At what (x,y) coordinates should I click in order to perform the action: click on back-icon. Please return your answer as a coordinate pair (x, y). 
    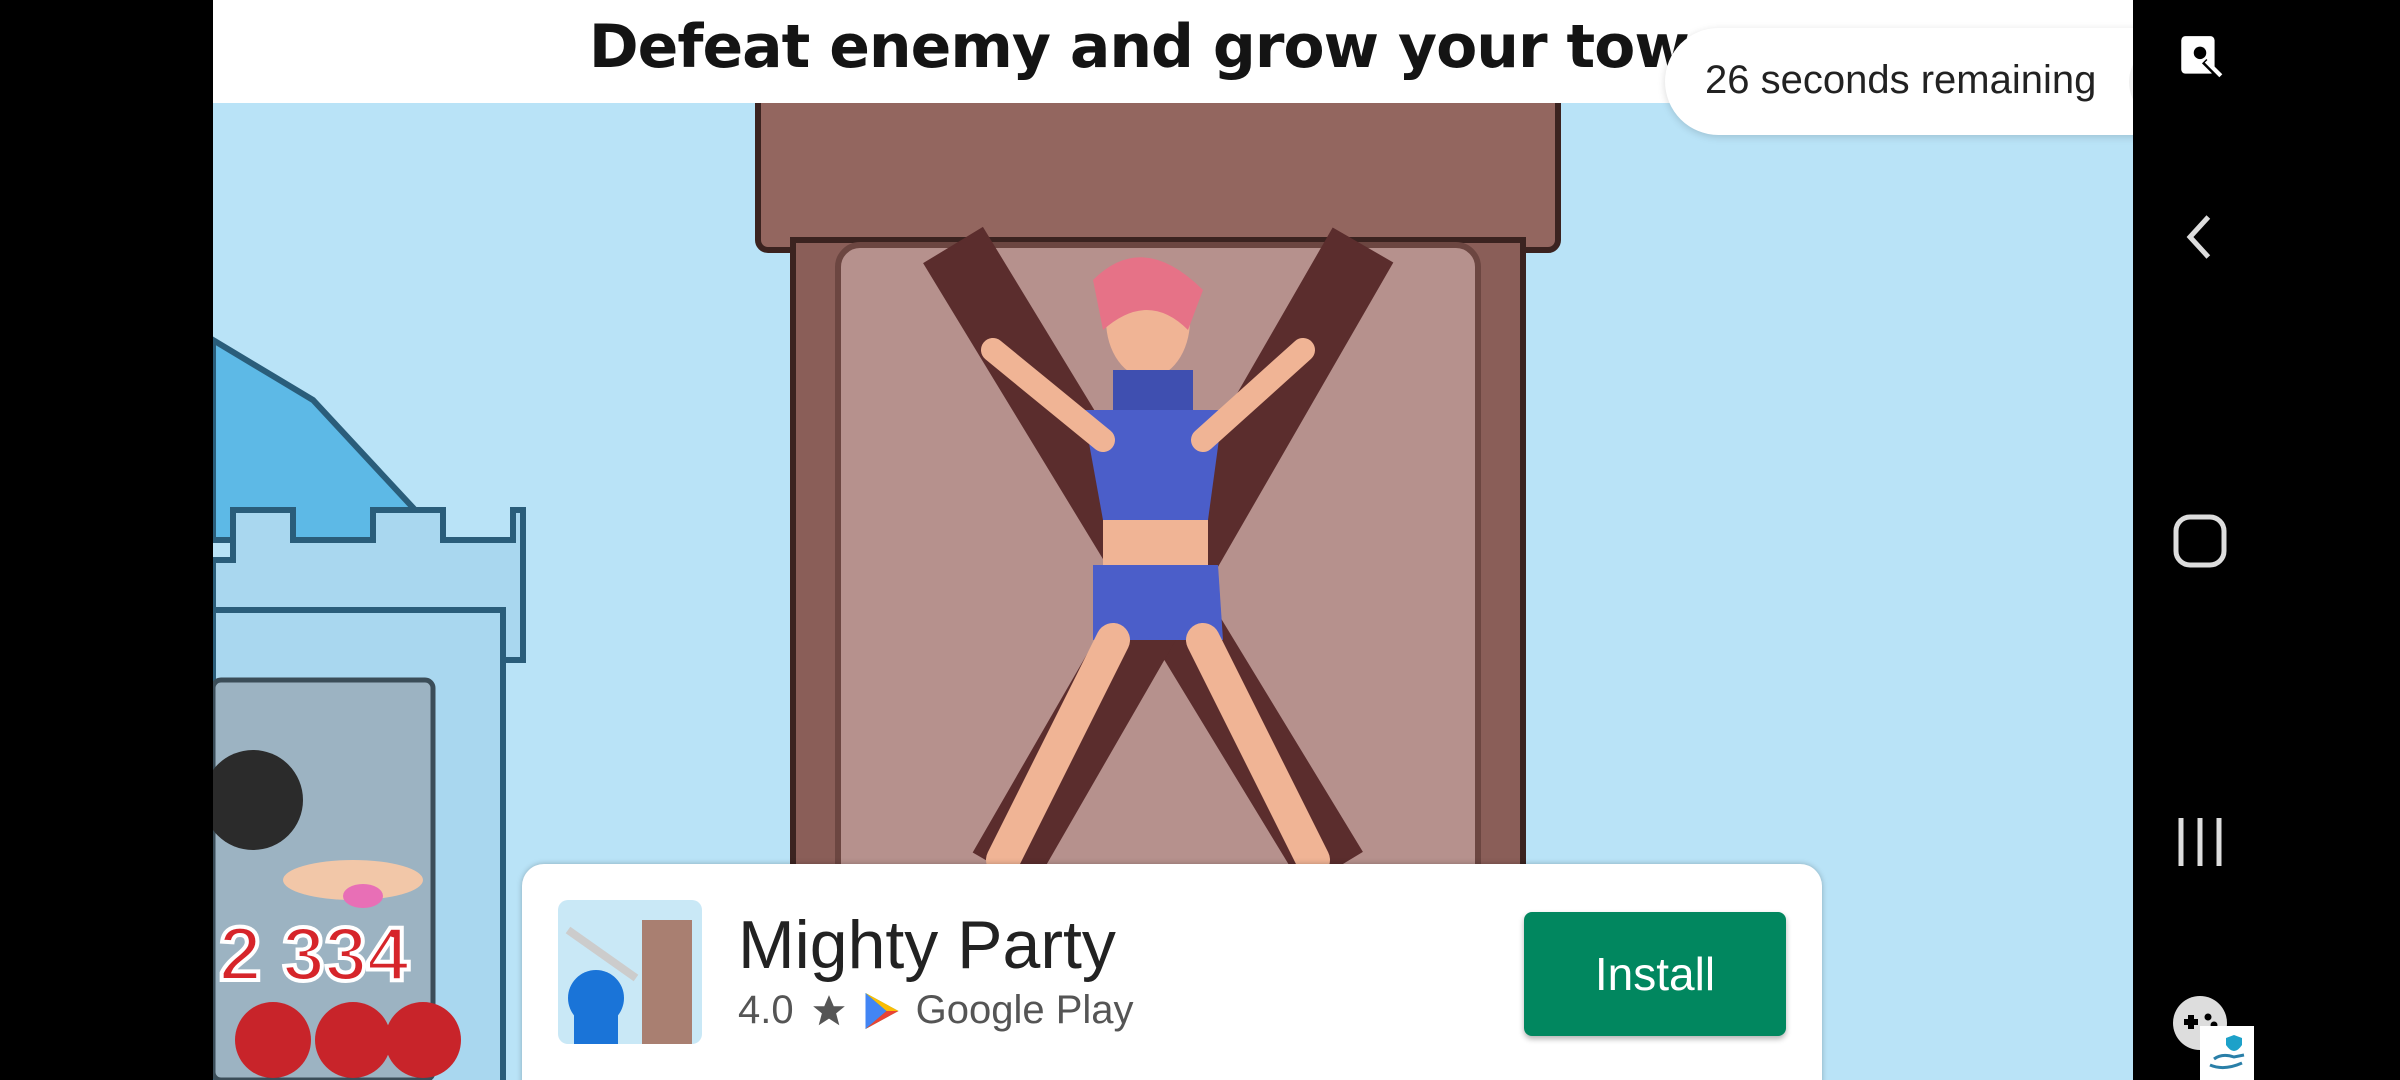
    Looking at the image, I should click on (2198, 237).